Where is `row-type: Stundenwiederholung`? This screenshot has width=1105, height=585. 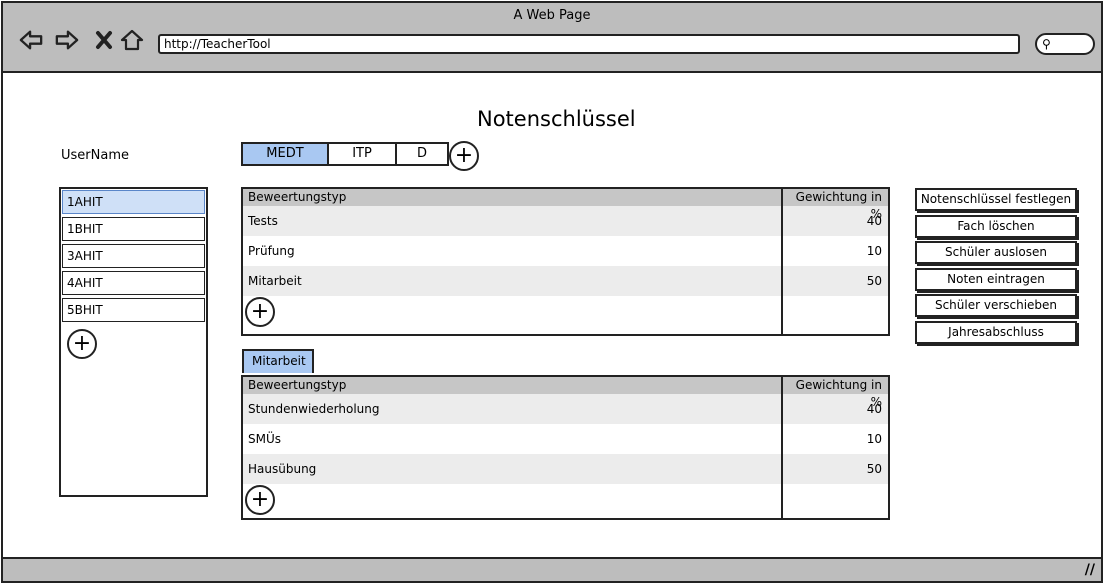 row-type: Stundenwiederholung is located at coordinates (314, 409).